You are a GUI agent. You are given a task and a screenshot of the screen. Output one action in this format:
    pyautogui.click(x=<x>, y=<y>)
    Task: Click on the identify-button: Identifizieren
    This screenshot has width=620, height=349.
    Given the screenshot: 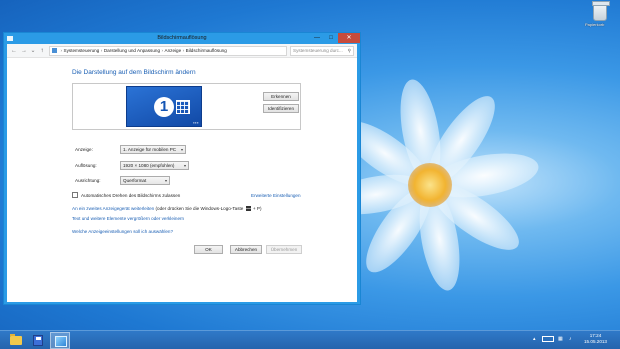 What is the action you would take?
    pyautogui.click(x=281, y=108)
    